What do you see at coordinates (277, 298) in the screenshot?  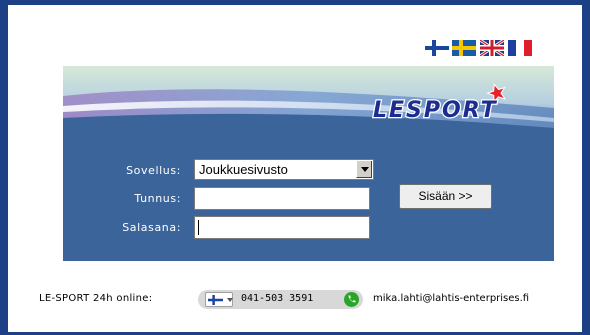 I see `phone-number: 041-503 3591` at bounding box center [277, 298].